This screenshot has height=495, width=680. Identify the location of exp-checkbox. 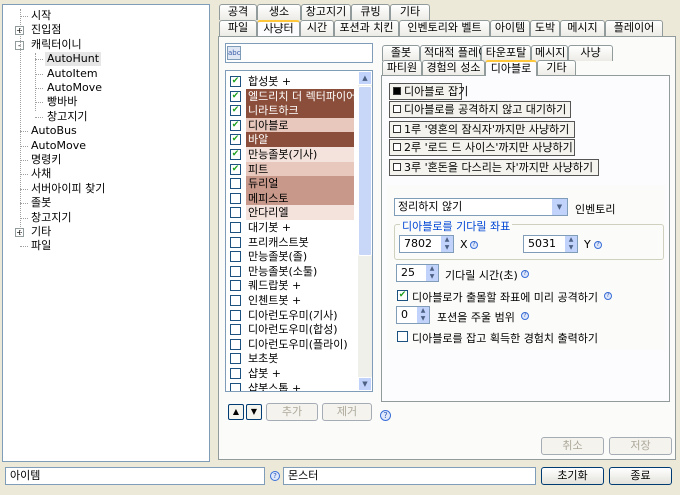
(402, 336).